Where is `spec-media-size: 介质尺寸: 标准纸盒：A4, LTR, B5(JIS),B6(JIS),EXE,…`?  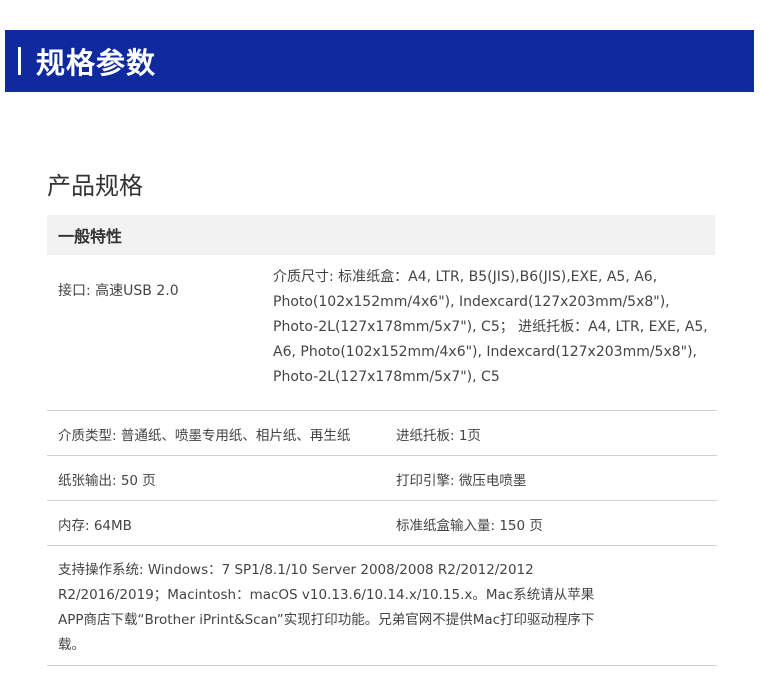 spec-media-size: 介质尺寸: 标准纸盒：A4, LTR, B5(JIS),B6(JIS),EXE,… is located at coordinates (490, 327).